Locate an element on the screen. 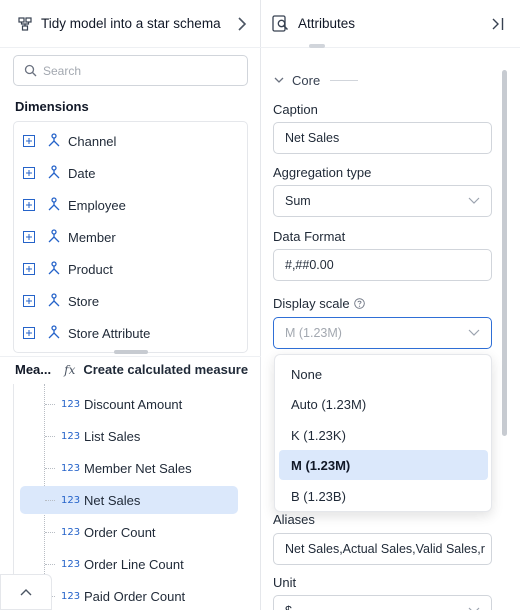 This screenshot has height=610, width=520. model-header: Tidy model into a star schema is located at coordinates (130, 24).